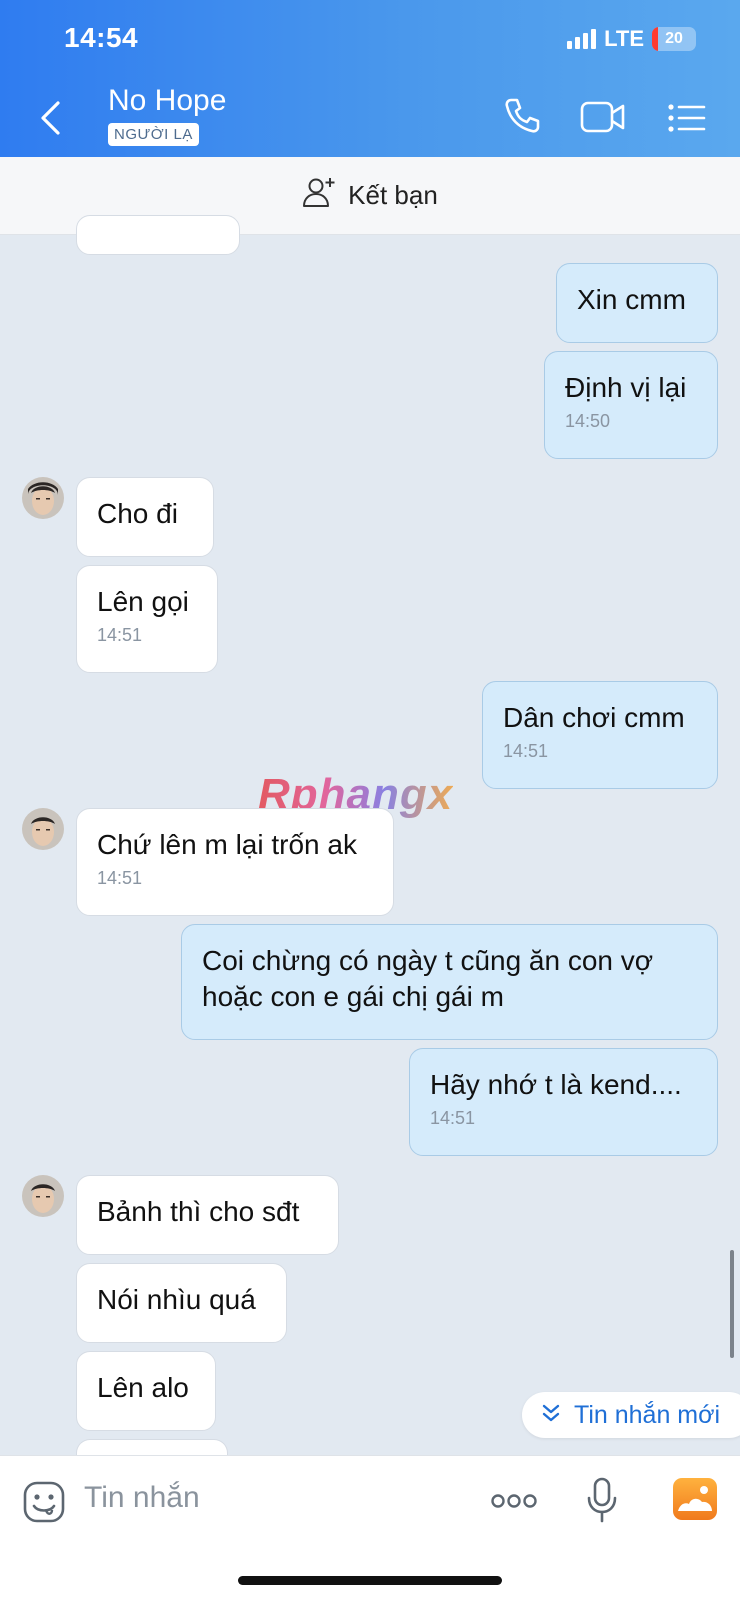 The width and height of the screenshot is (740, 1600). I want to click on message-bubble-incoming: Nói nhìu quá, so click(181, 1303).